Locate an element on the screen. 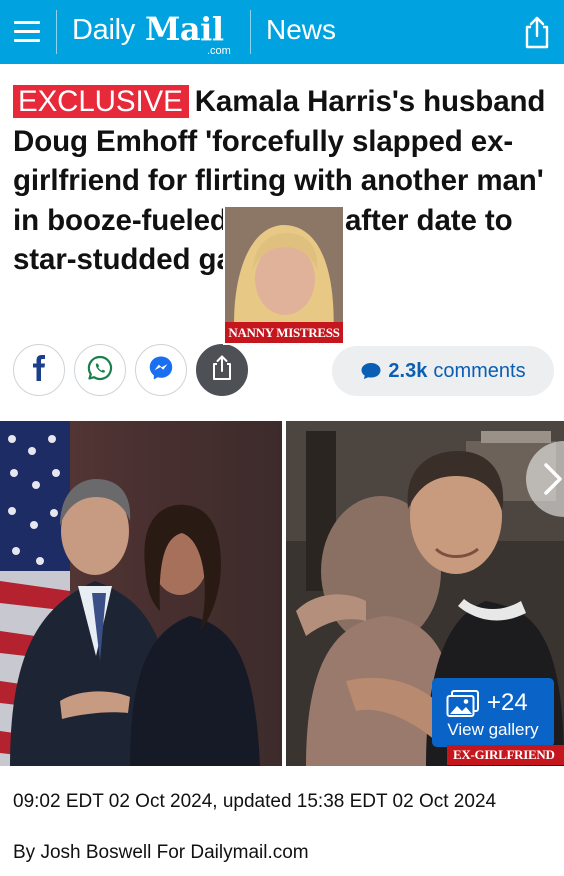 This screenshot has width=564, height=876. top-header: Daily Mail .com News is located at coordinates (282, 32).